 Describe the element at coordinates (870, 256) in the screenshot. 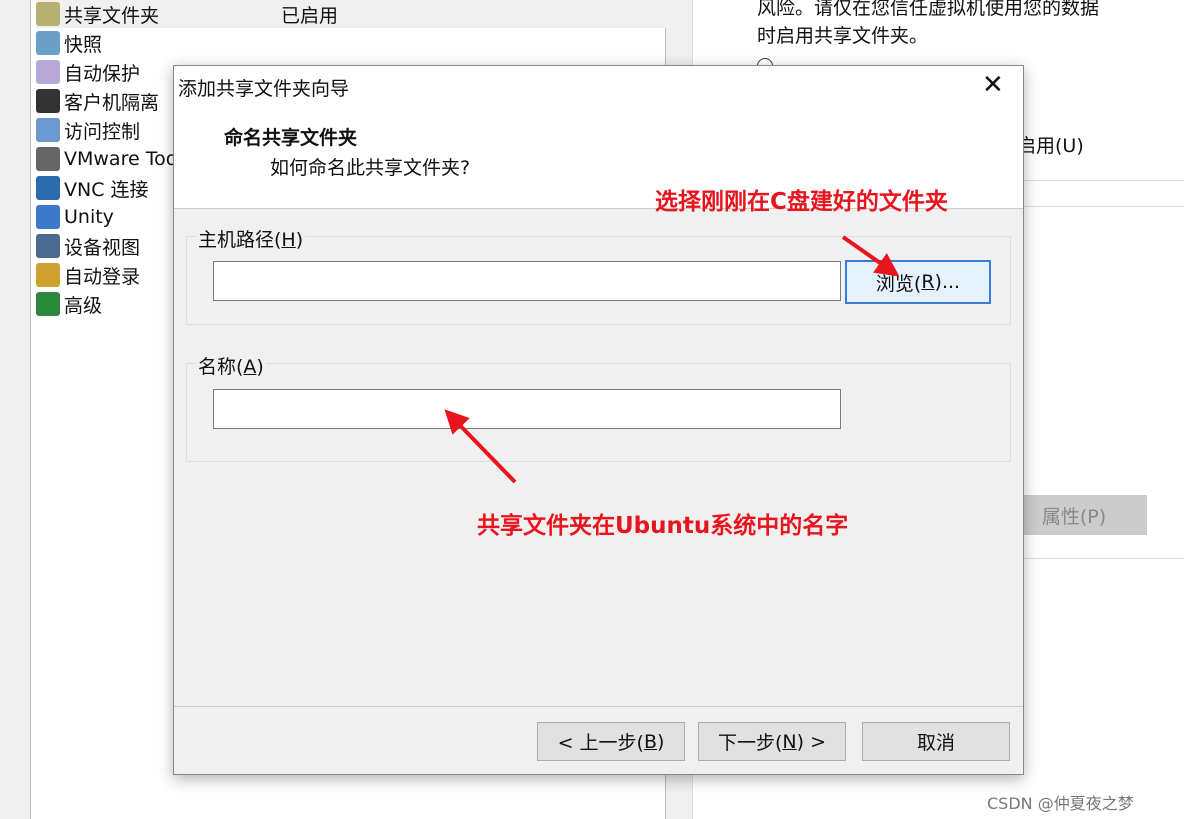

I see `arrow-to-browse` at that location.